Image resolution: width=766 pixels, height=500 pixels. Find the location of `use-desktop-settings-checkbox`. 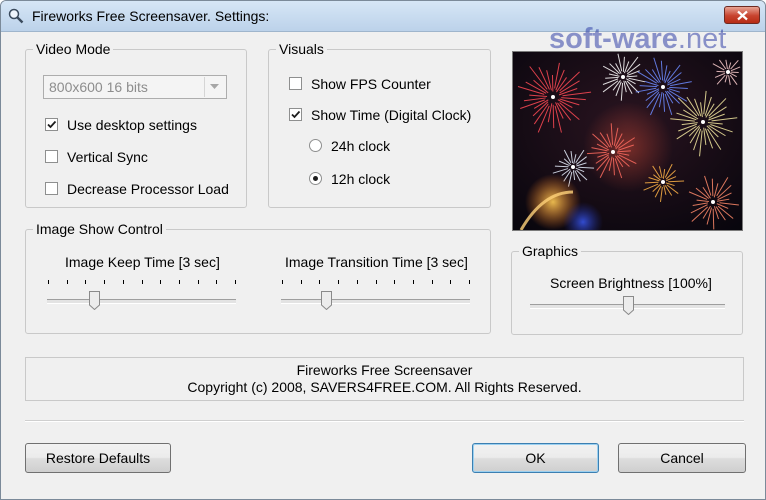

use-desktop-settings-checkbox is located at coordinates (51, 124).